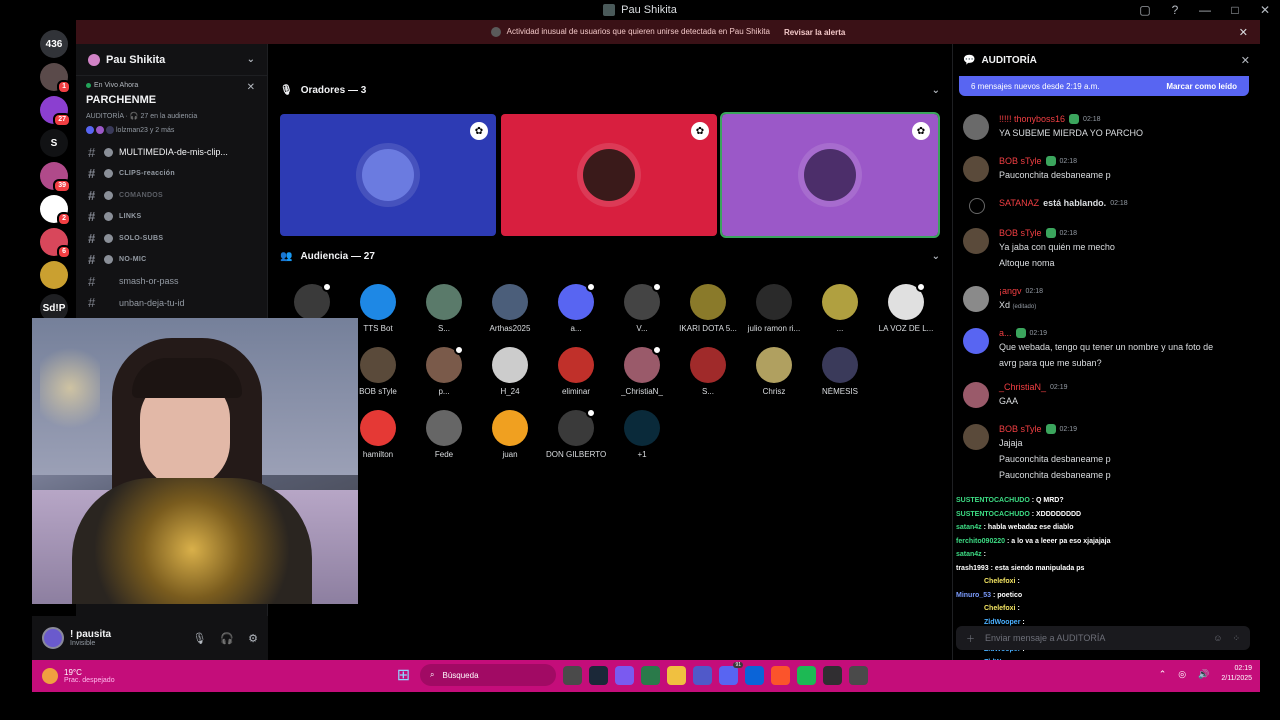 This screenshot has width=1280, height=720. What do you see at coordinates (199, 638) in the screenshot?
I see `microphone-icon: 🎙` at bounding box center [199, 638].